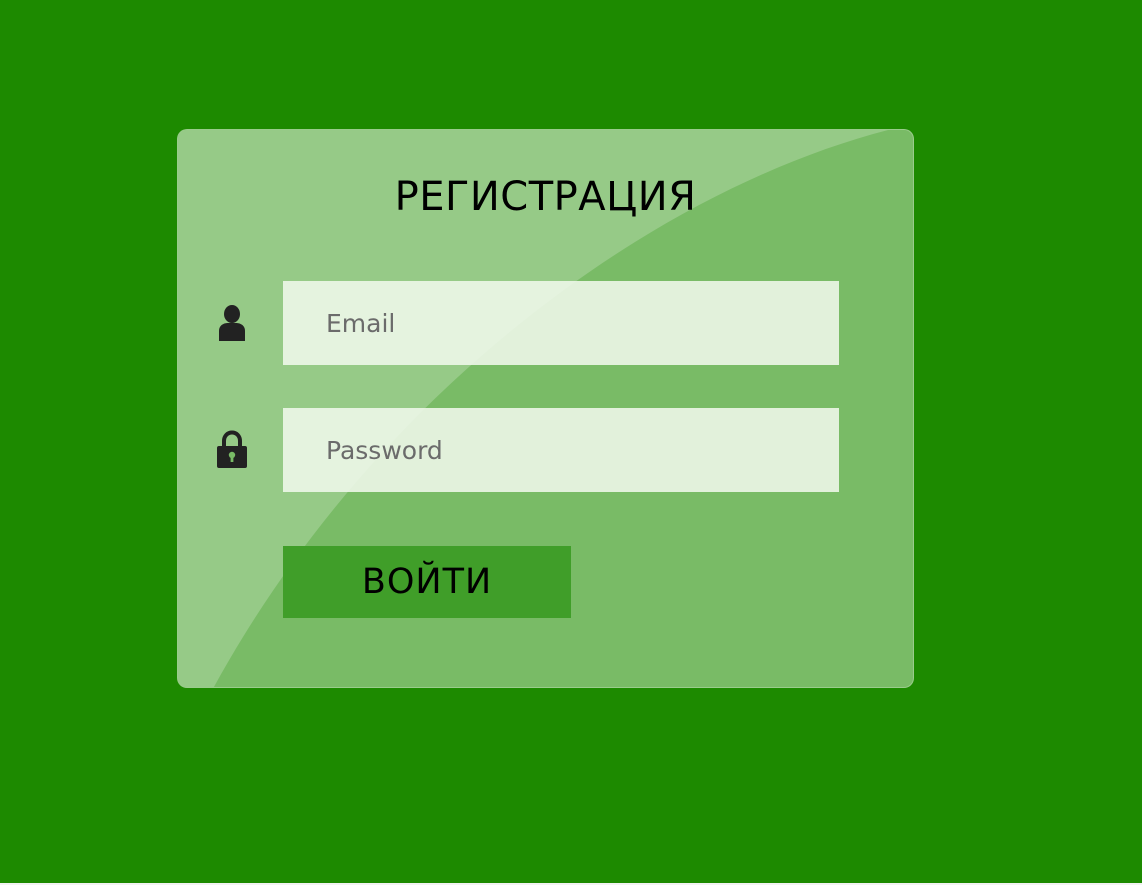  I want to click on email-row, so click(545, 323).